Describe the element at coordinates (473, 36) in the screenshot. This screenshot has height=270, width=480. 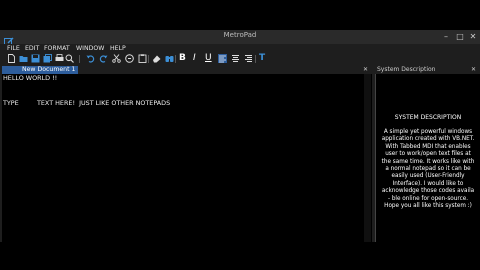
I see `close-button: ✕` at that location.